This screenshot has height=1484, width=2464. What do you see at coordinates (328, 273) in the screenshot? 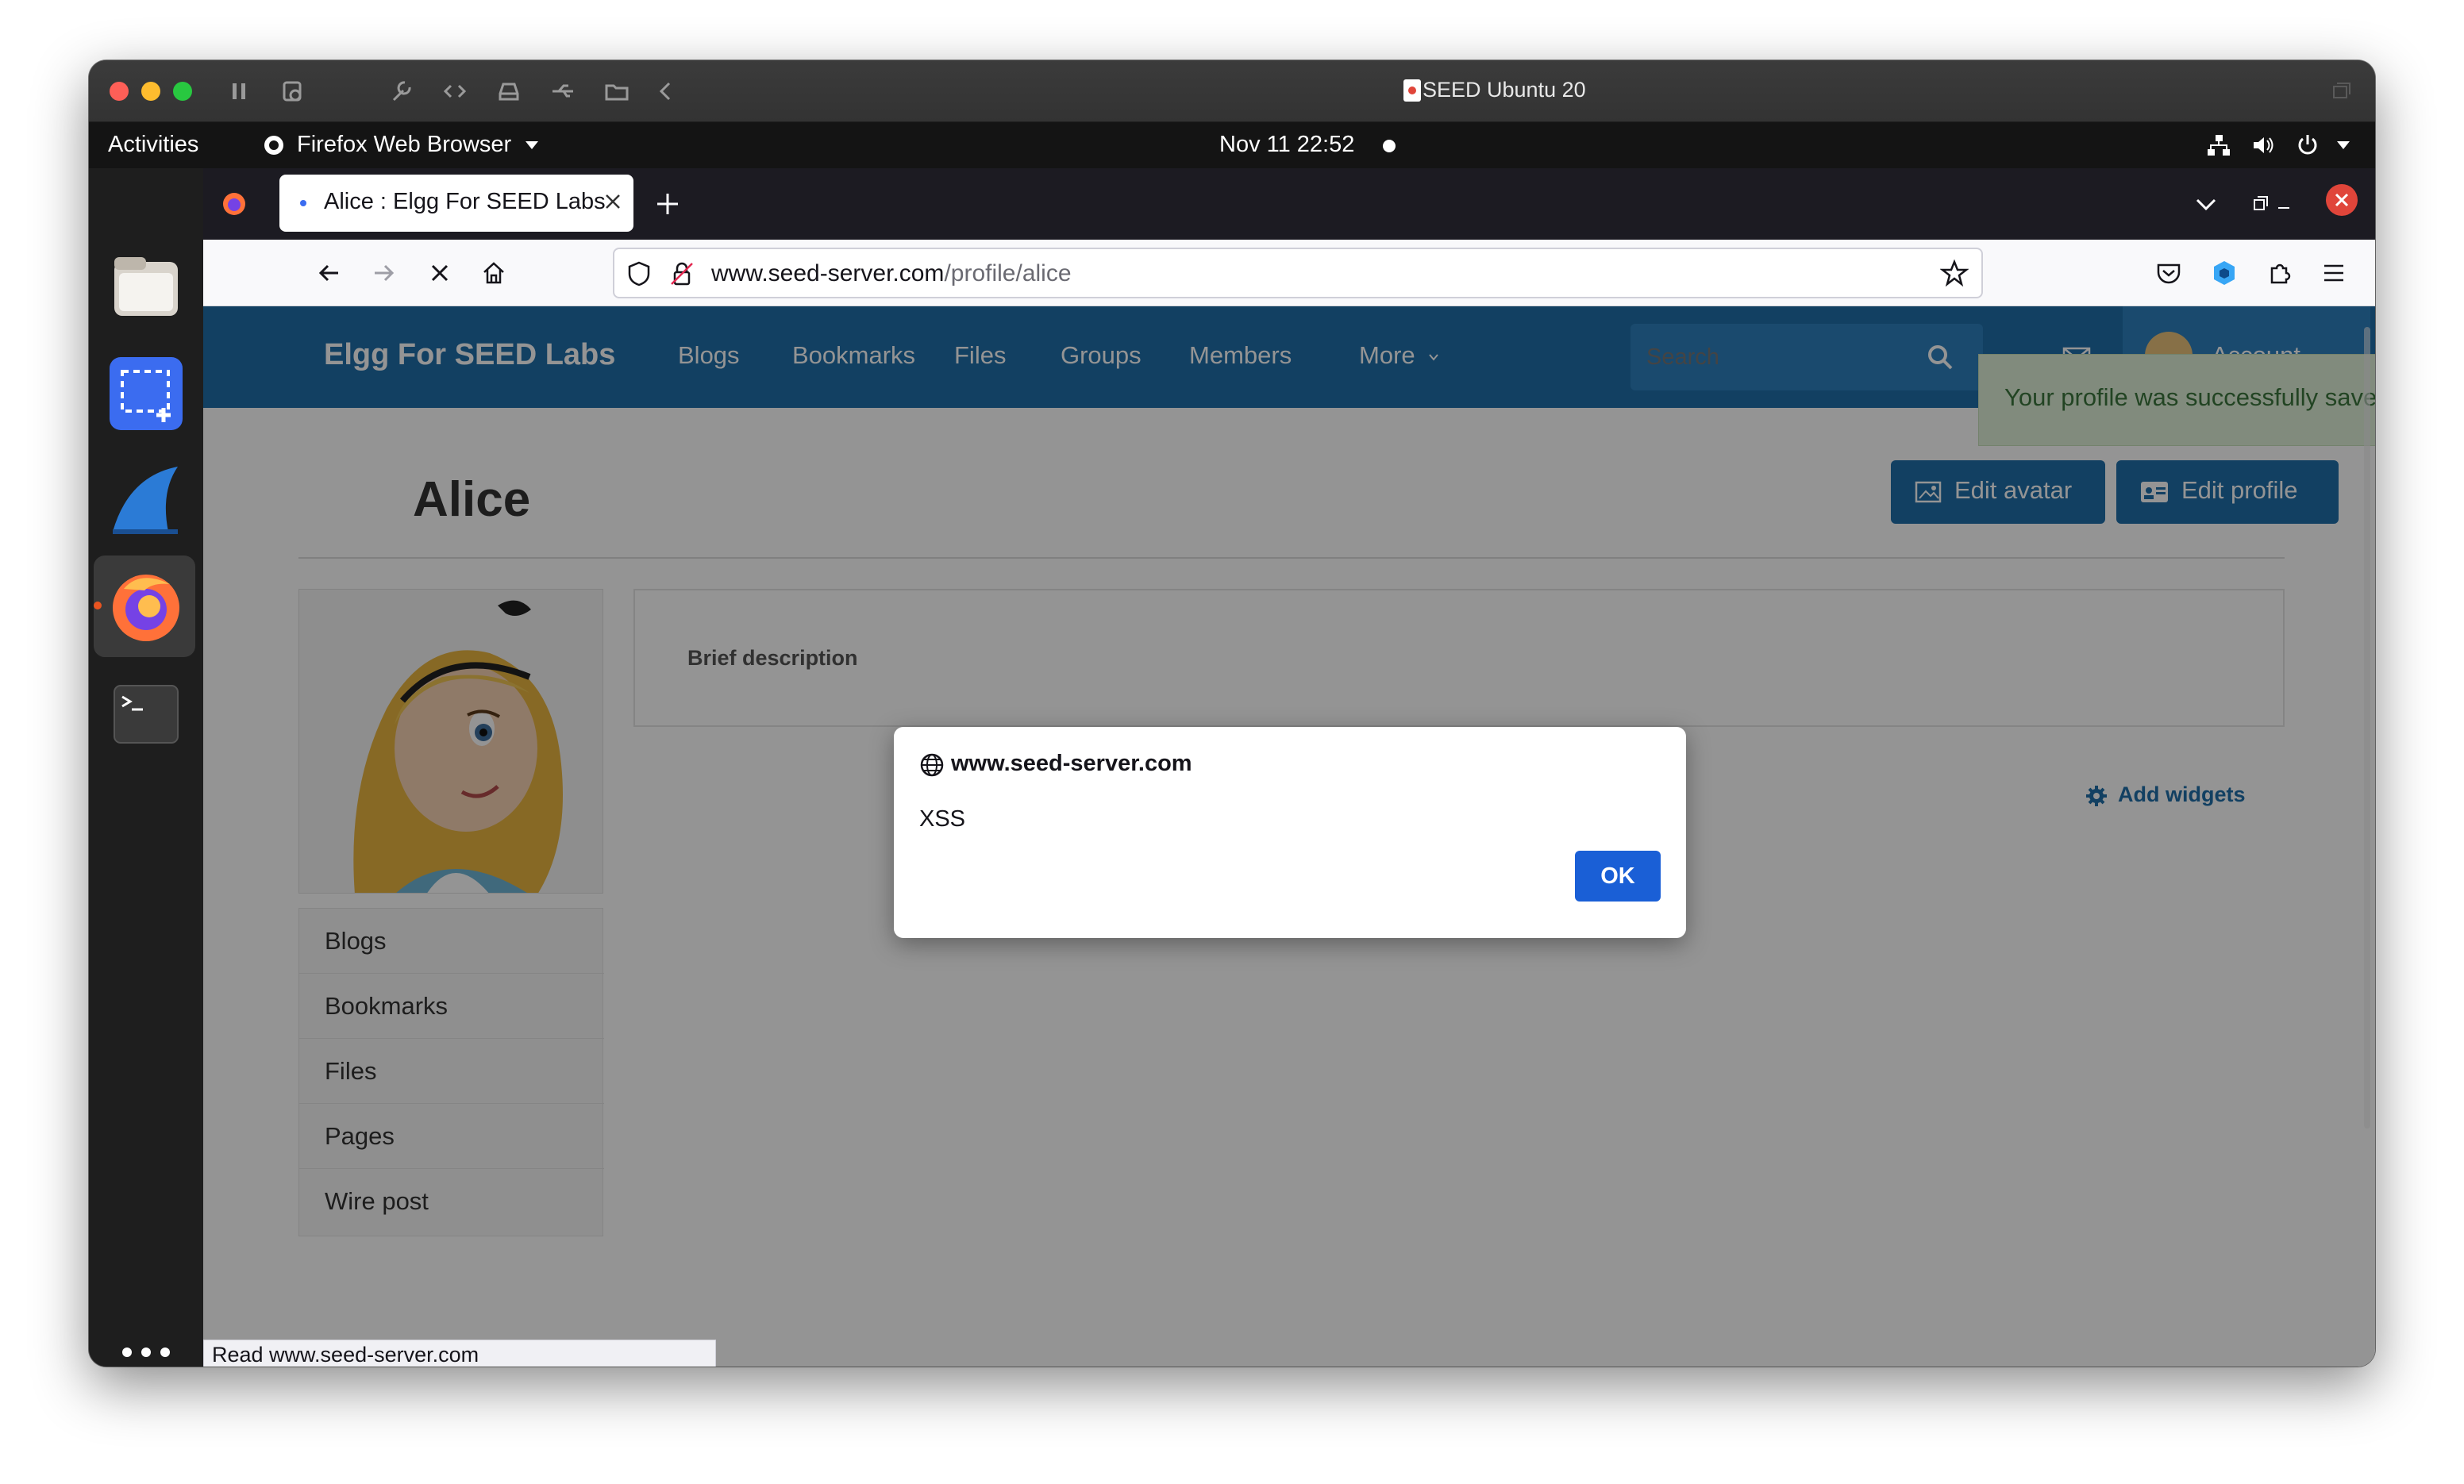
I see `back-arrow-icon` at bounding box center [328, 273].